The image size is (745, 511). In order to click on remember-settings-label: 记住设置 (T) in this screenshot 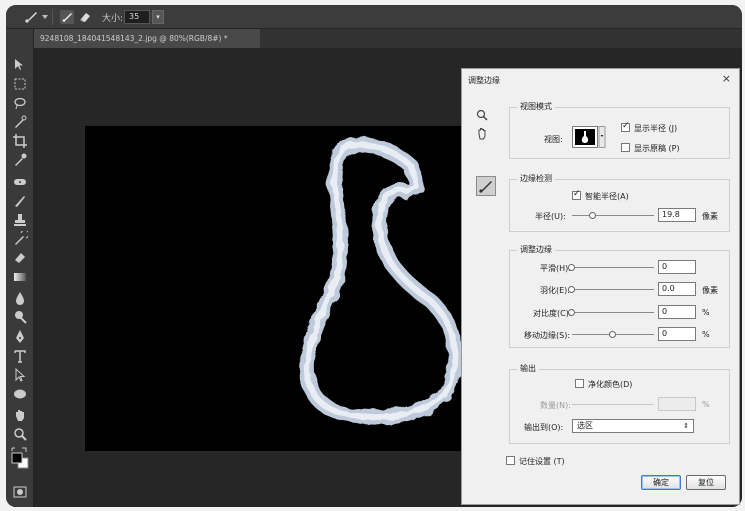, I will do `click(542, 461)`.